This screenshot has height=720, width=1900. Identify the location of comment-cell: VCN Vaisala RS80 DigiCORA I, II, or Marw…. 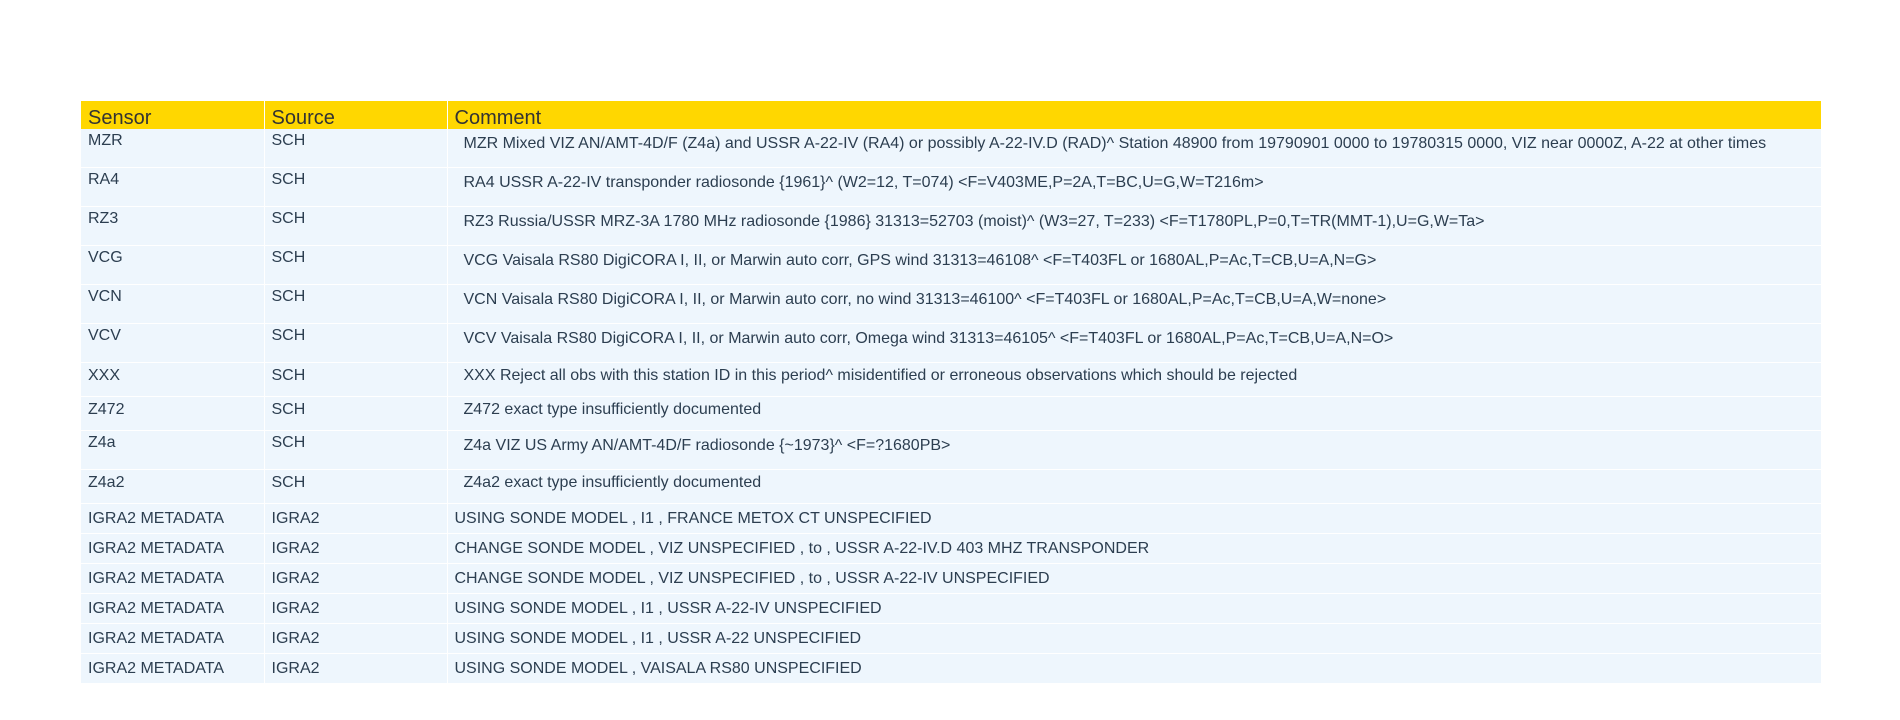
(1134, 304).